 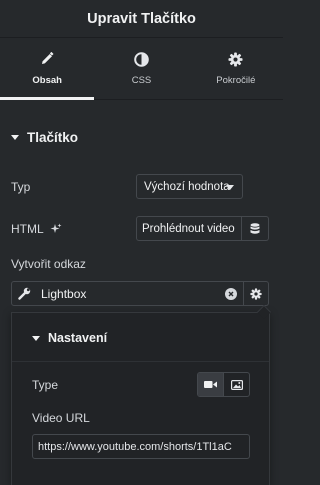 I want to click on ai-sparkle-icon, so click(x=56, y=229).